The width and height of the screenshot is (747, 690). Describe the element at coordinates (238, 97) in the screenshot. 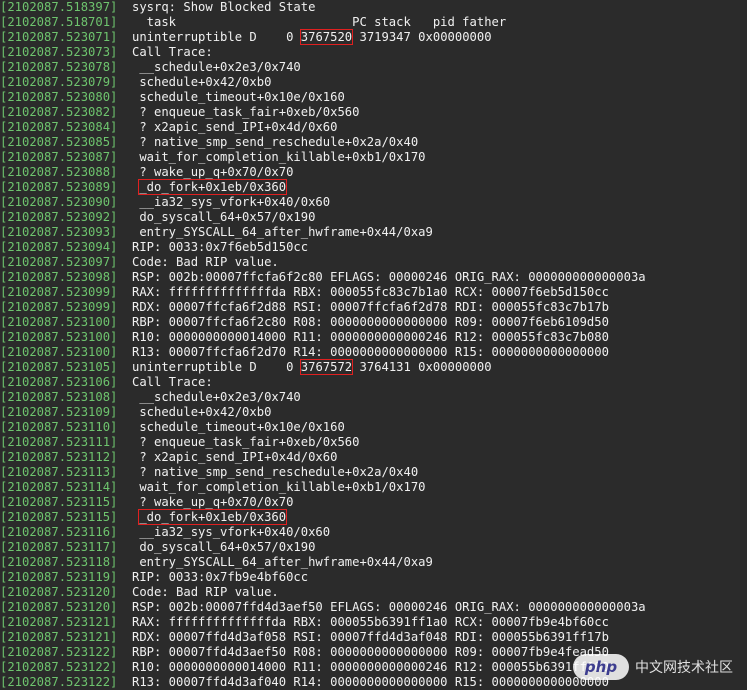

I see `log-text: schedule_timeout+0x10e/0x160` at that location.